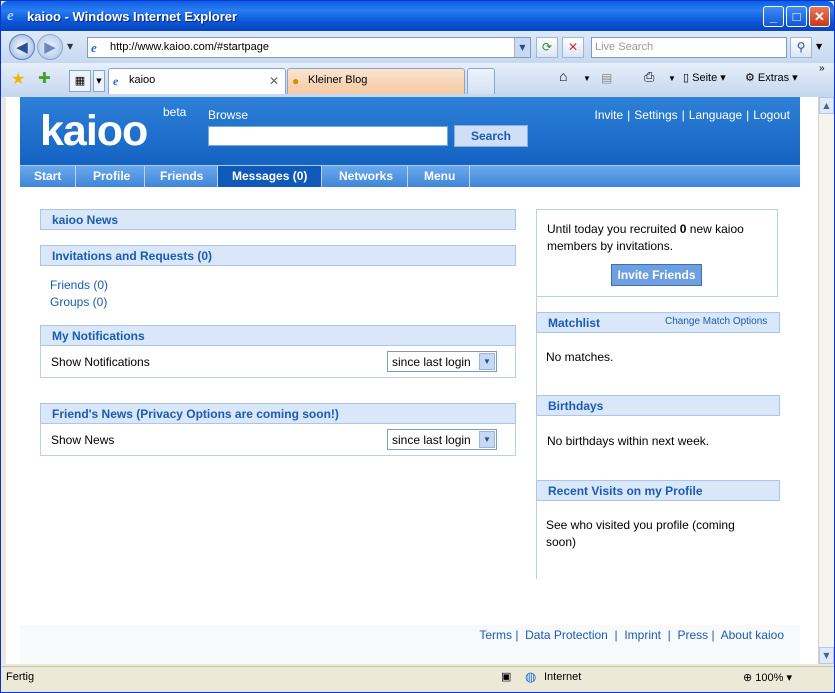 This screenshot has width=835, height=693. Describe the element at coordinates (642, 635) in the screenshot. I see `imprint-link: Imprint` at that location.